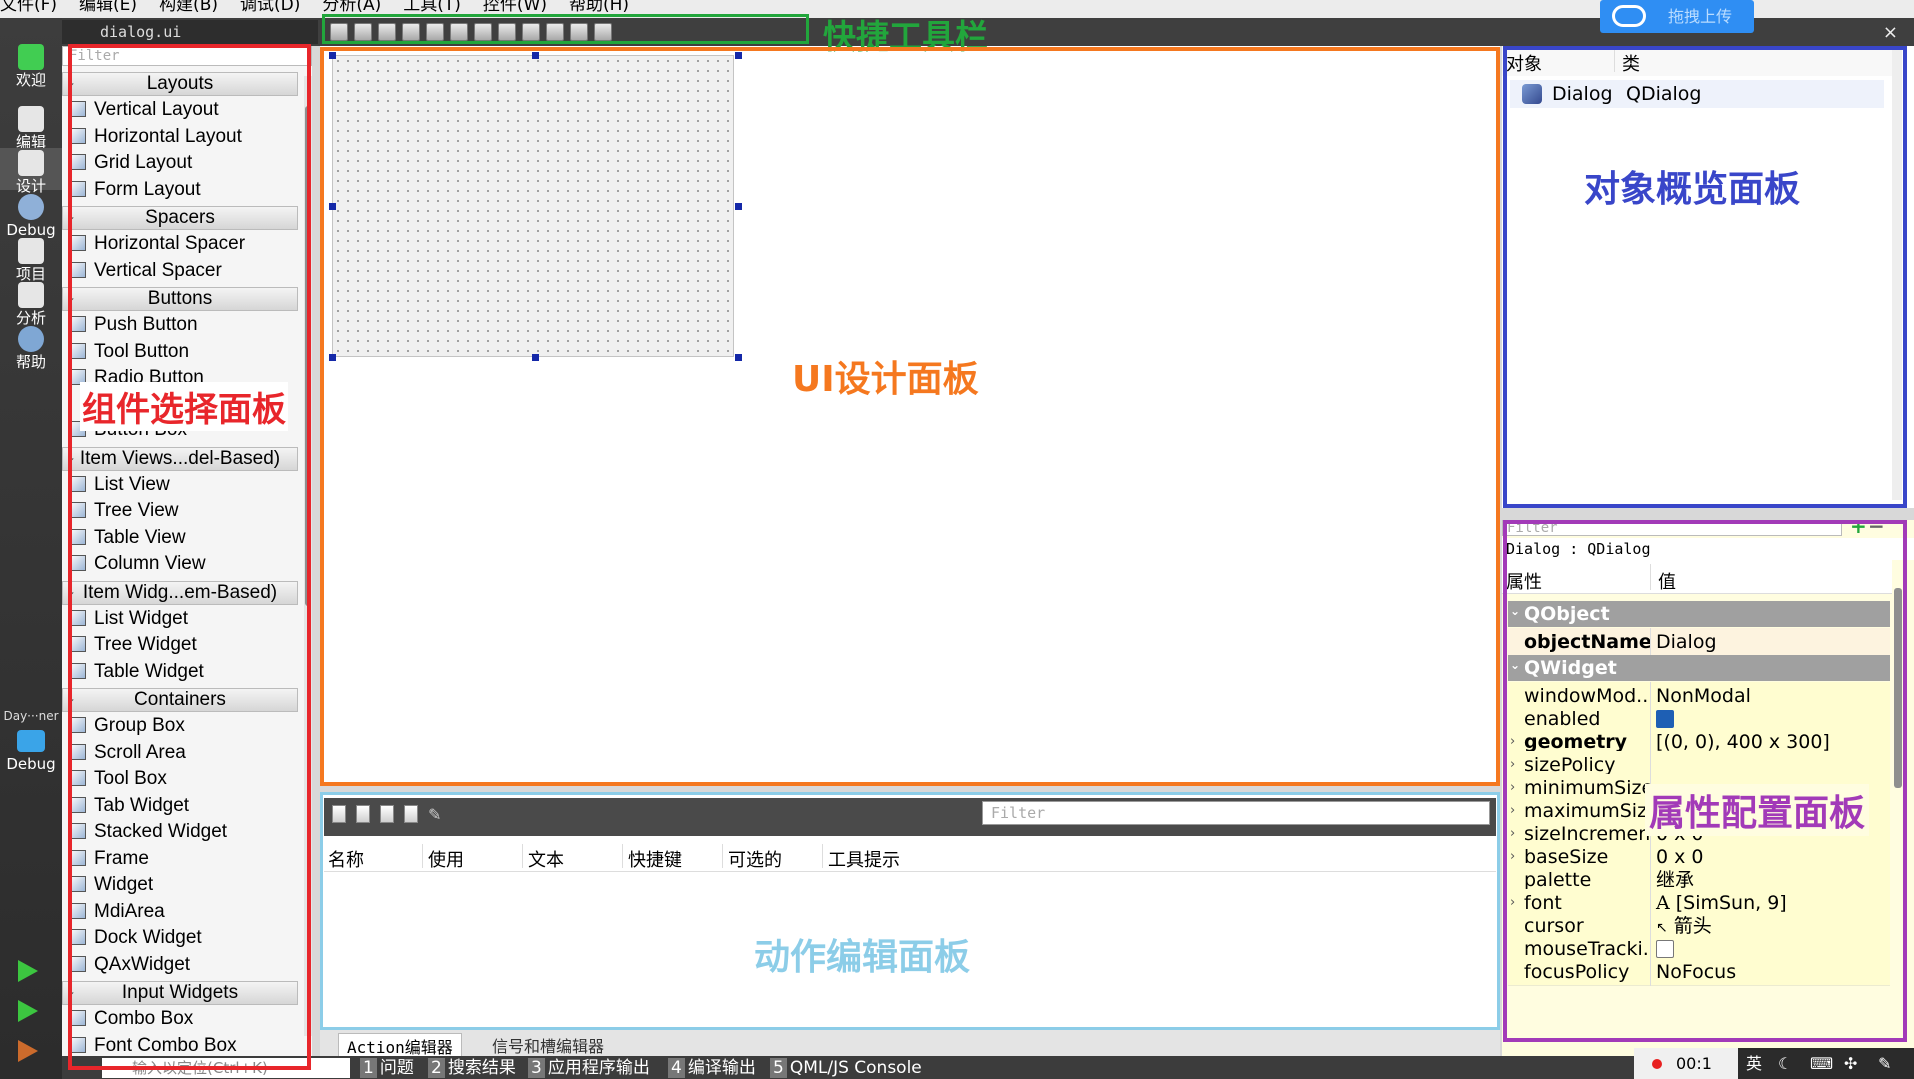 This screenshot has height=1079, width=1914. Describe the element at coordinates (226, 1068) in the screenshot. I see `locator-input: 输入以定位(Ctrl+K)` at that location.